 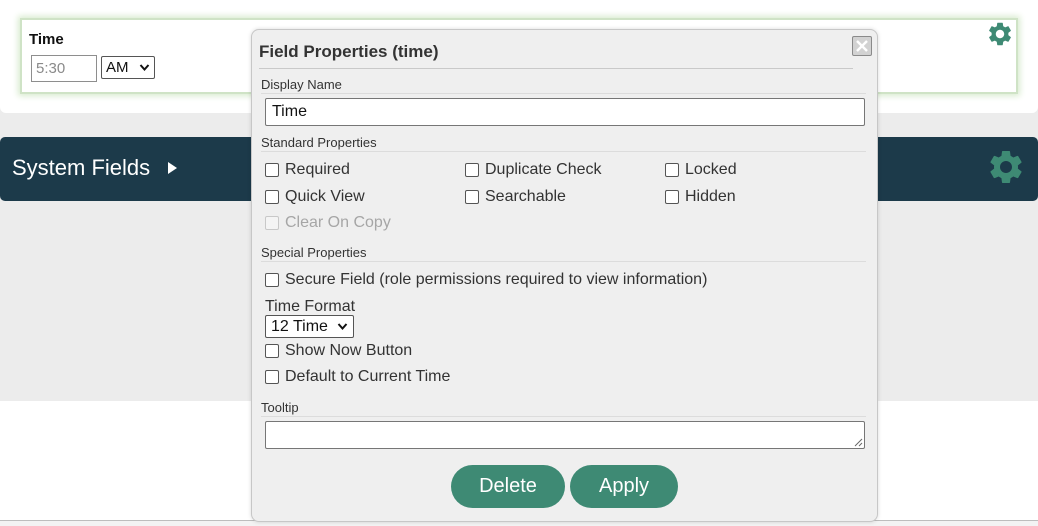 What do you see at coordinates (349, 350) in the screenshot?
I see `checkbox-label: Show Now Button` at bounding box center [349, 350].